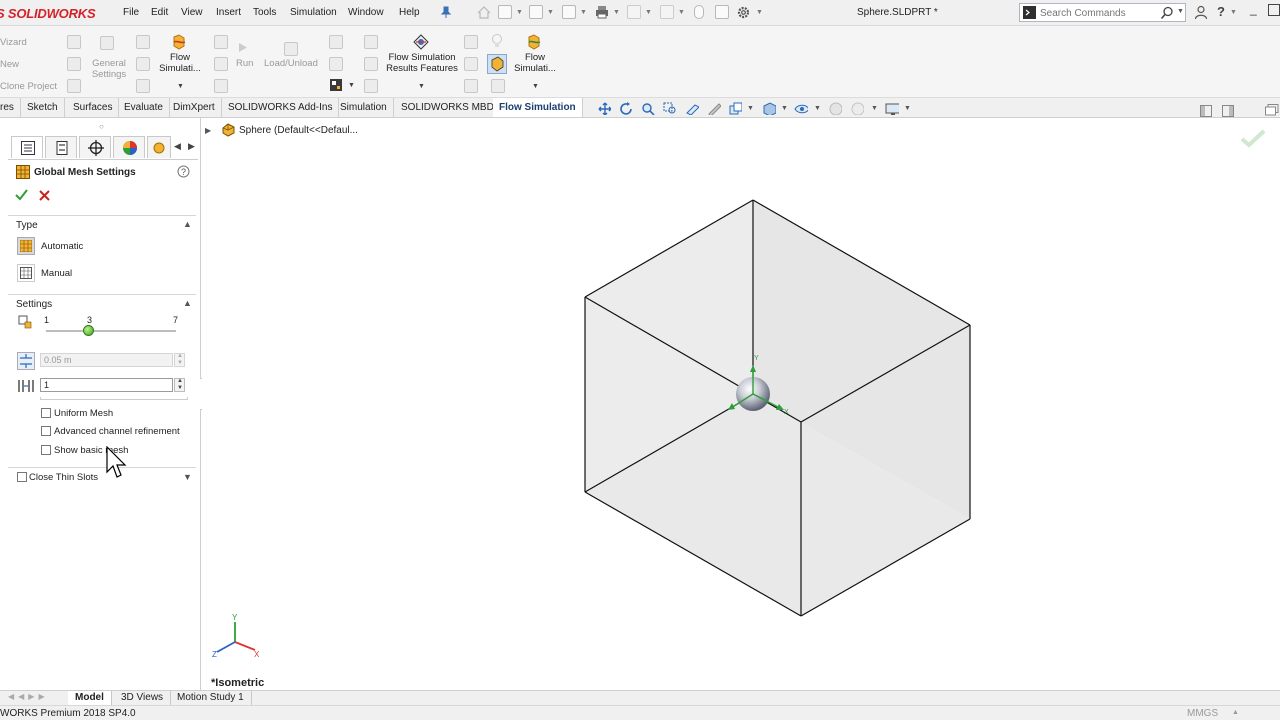 The height and width of the screenshot is (720, 1280). I want to click on bottom-tab-3d-views: 3D Views, so click(143, 698).